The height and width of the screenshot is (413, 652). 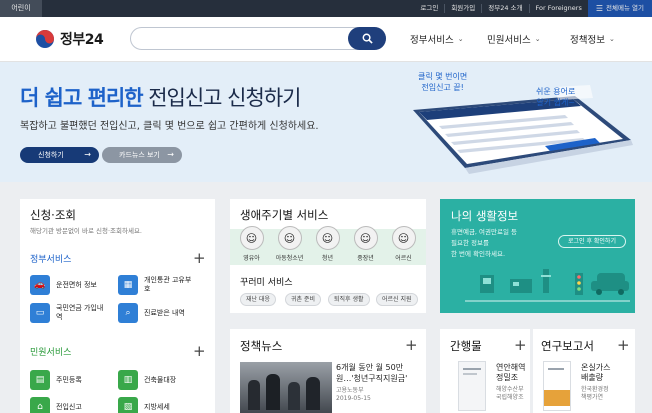 I want to click on svc-customs-code-label: 개인통관 고유부호, so click(x=168, y=284).